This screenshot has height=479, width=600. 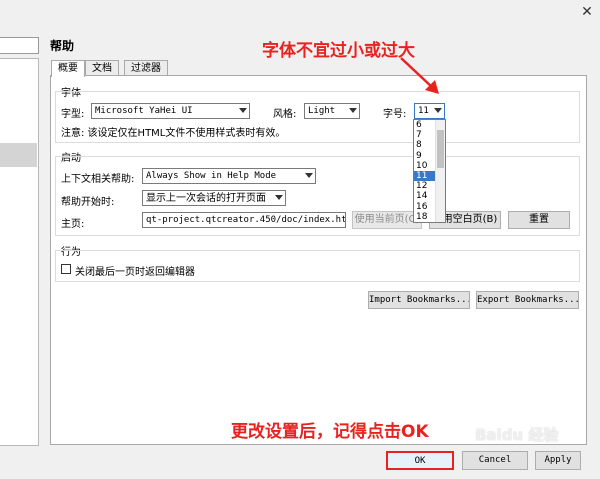 I want to click on scrollbar-thumb, so click(x=440, y=149).